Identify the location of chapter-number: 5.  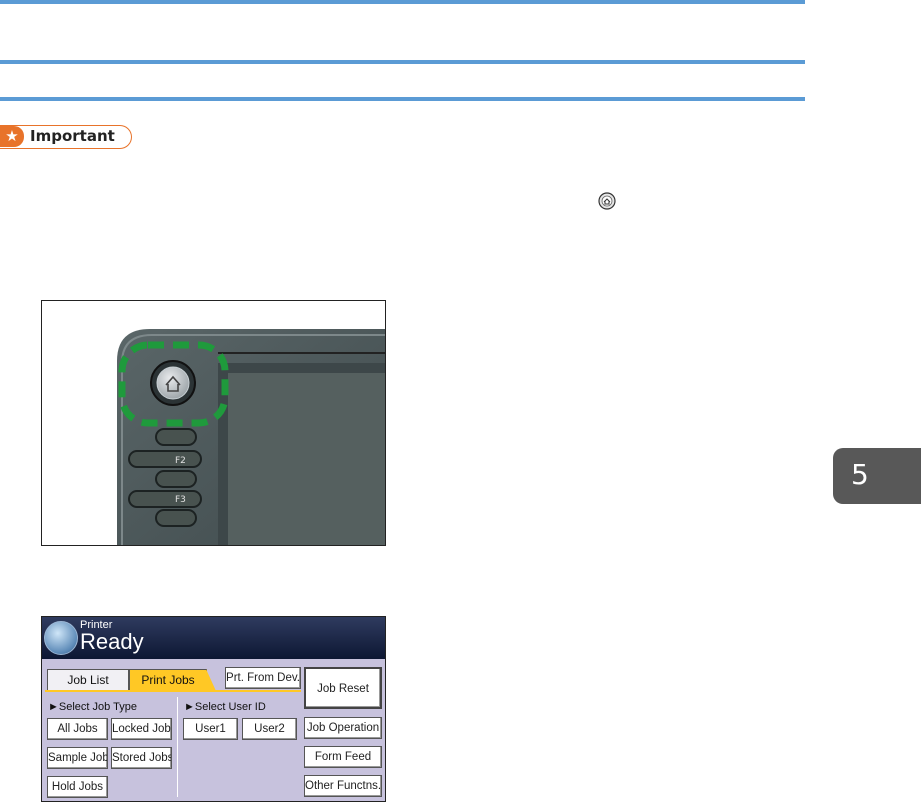
(860, 474).